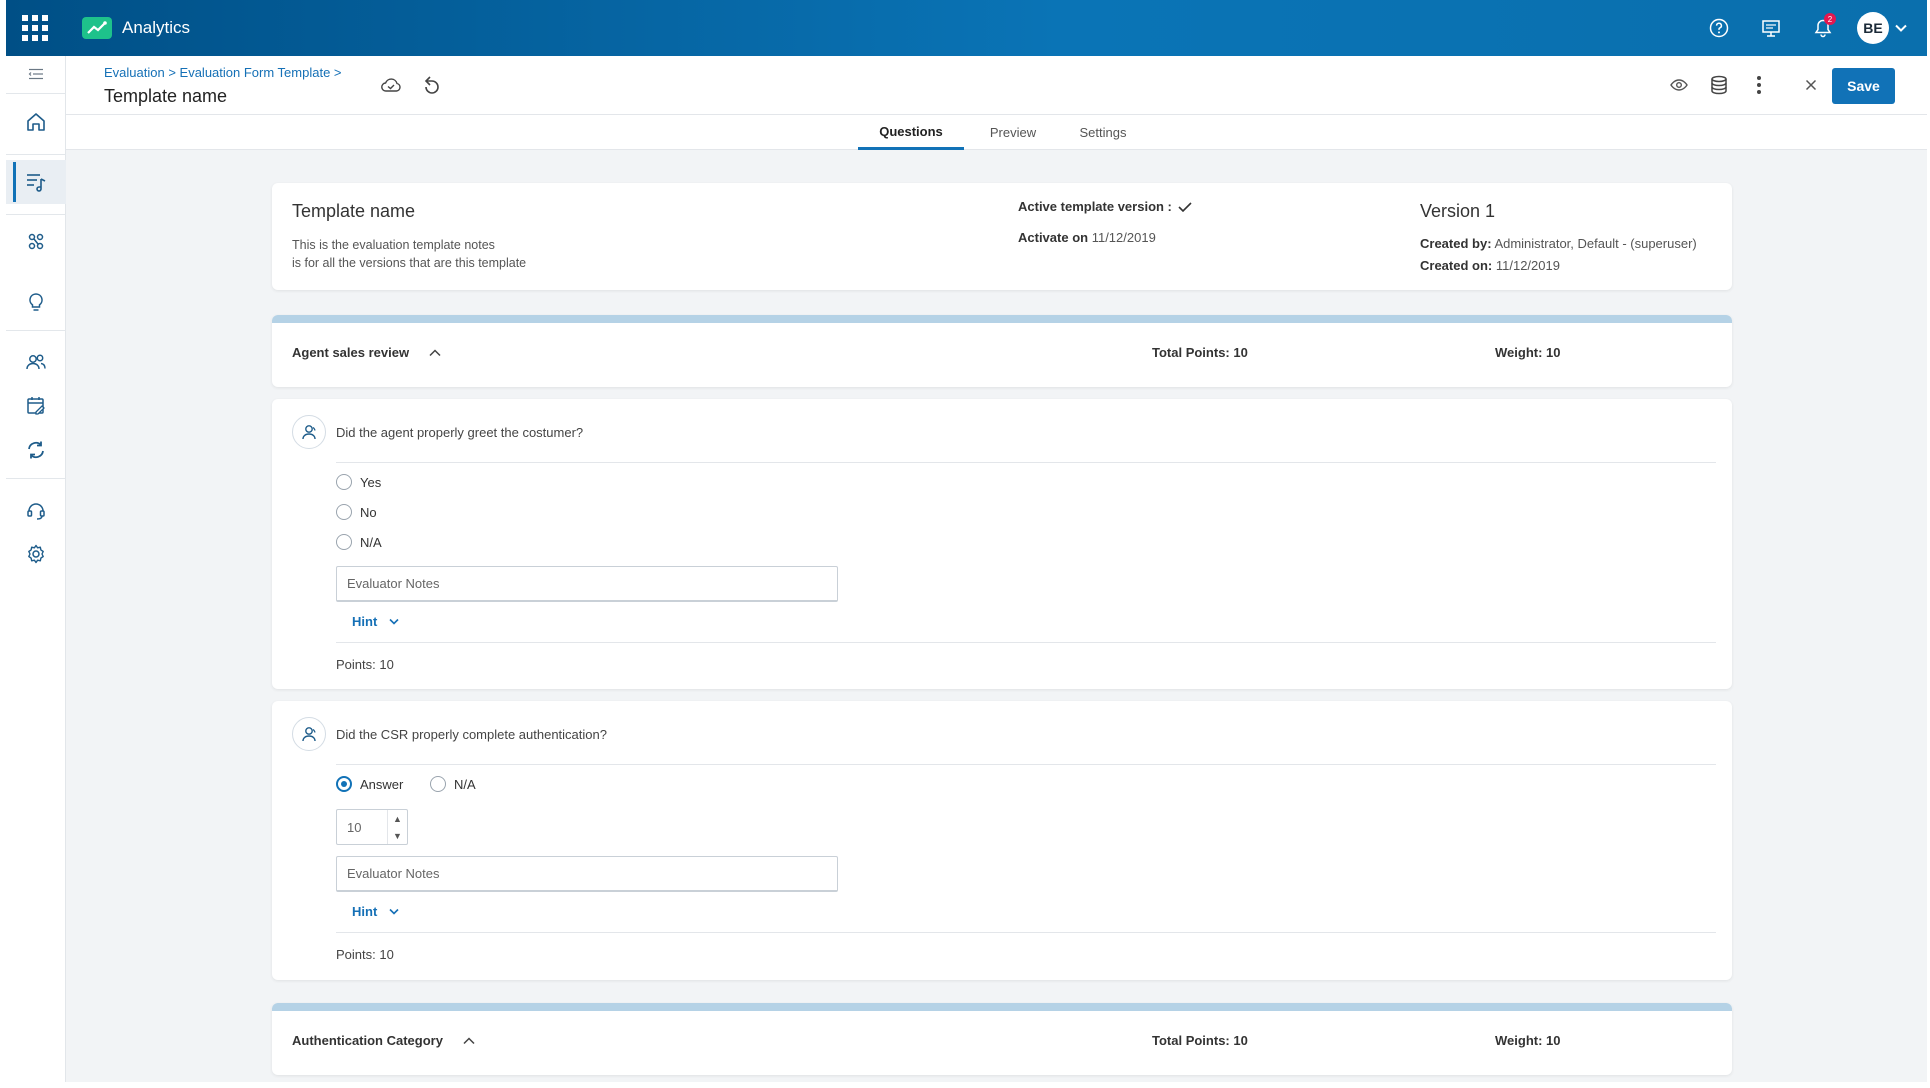 Image resolution: width=1930 pixels, height=1088 pixels. Describe the element at coordinates (223, 72) in the screenshot. I see `breadcrumb: Evaluation > Evaluation Form Template >` at that location.